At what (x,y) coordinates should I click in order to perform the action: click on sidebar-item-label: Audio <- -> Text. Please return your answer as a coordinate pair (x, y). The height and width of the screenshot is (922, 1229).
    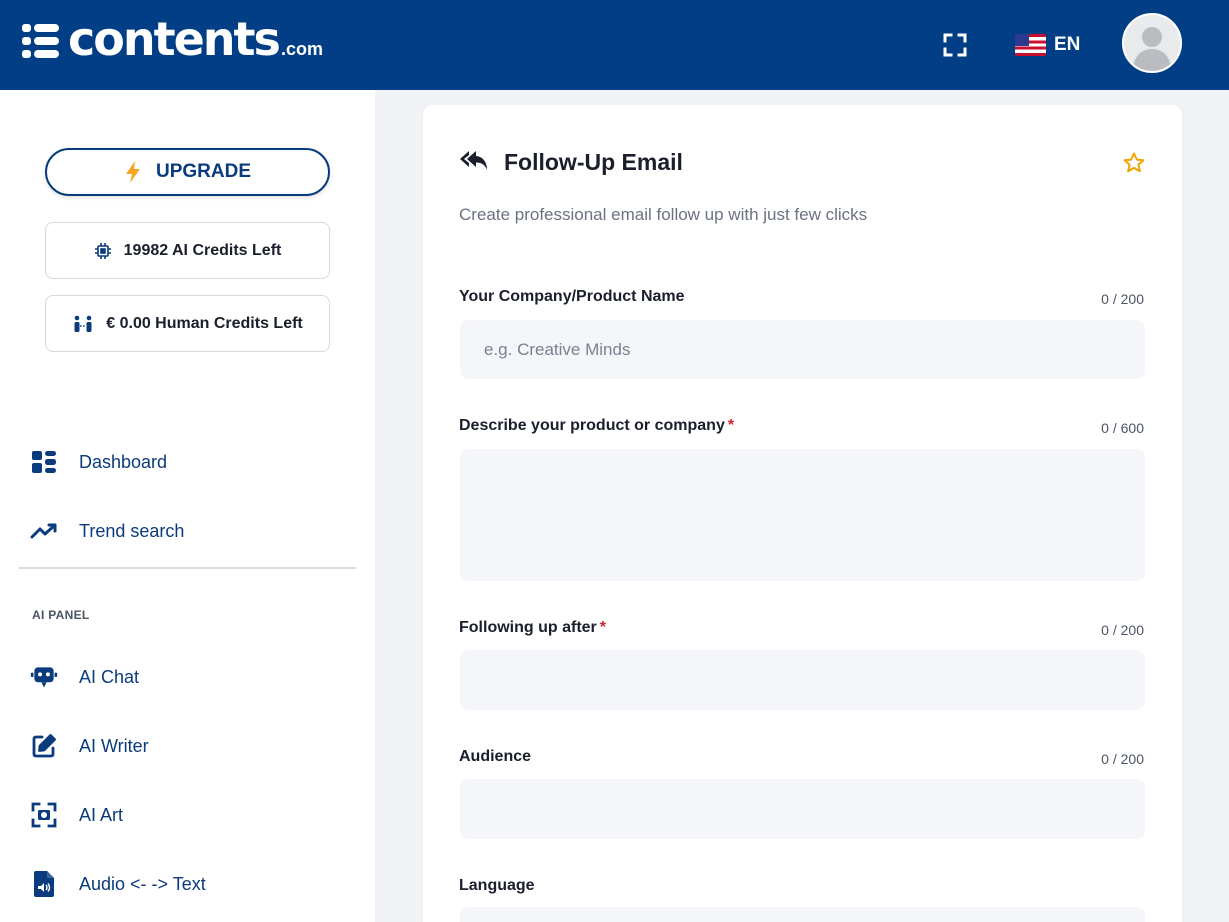
    Looking at the image, I should click on (142, 883).